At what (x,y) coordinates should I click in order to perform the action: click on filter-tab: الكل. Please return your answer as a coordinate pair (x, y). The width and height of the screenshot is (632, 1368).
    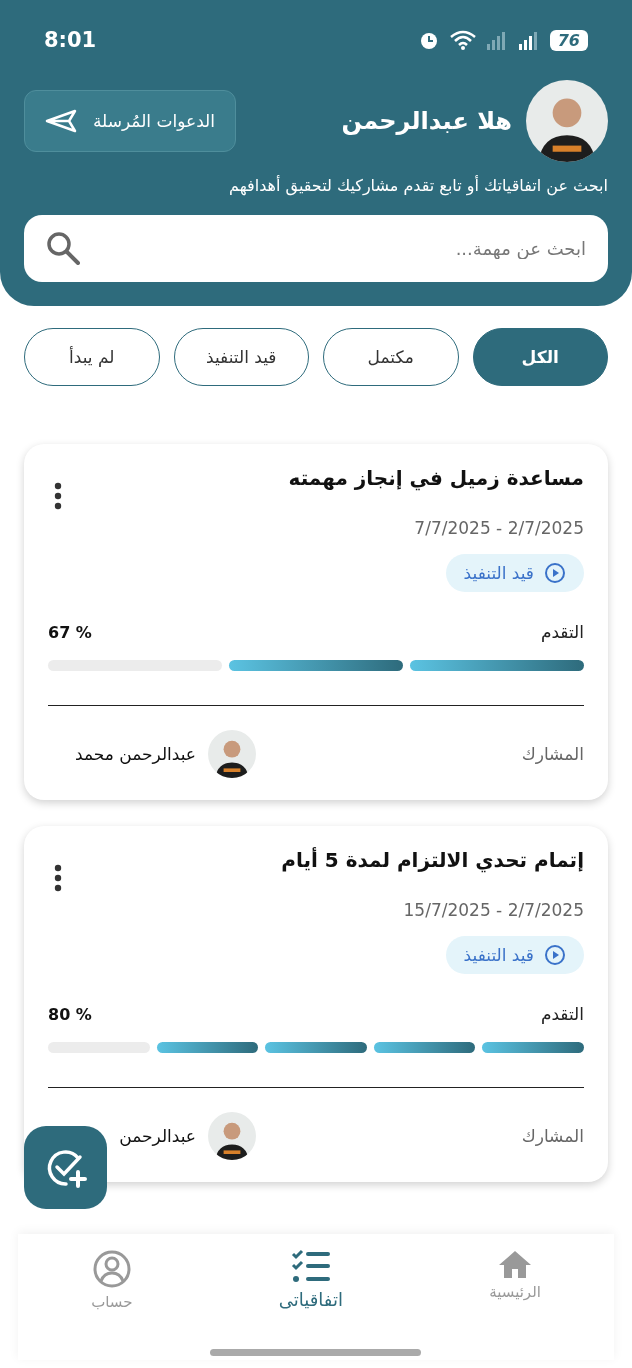
    Looking at the image, I should click on (540, 357).